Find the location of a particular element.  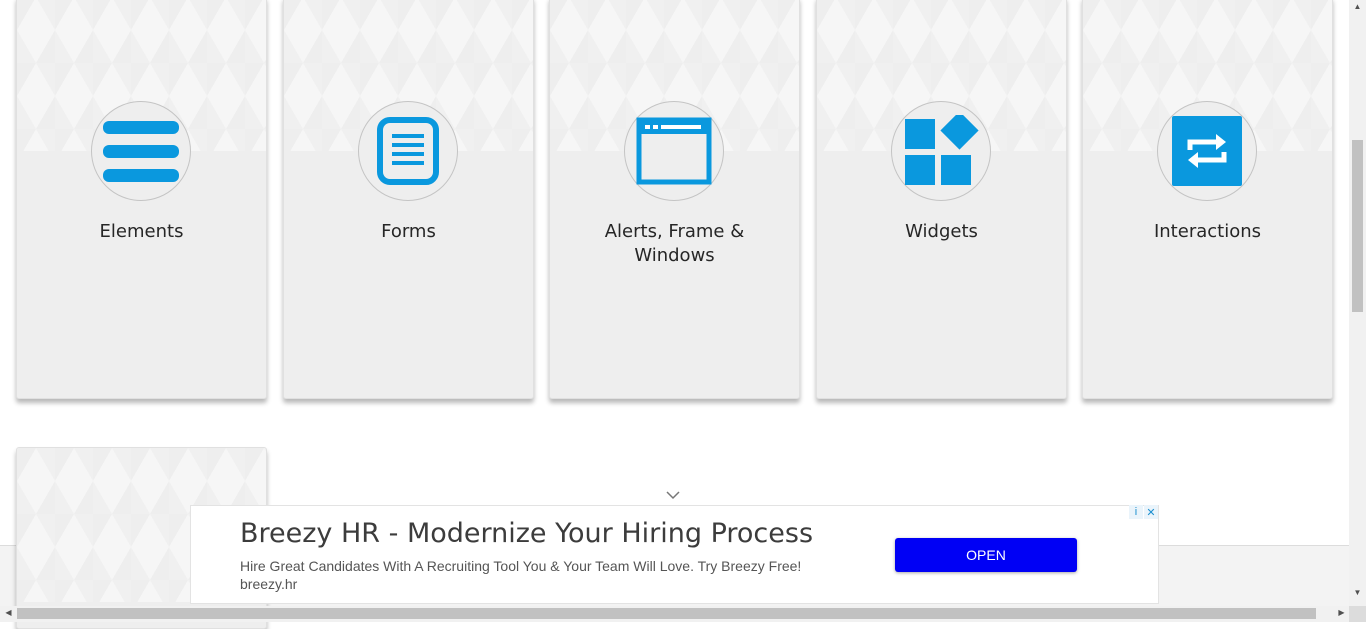

card-interactions: Interactions is located at coordinates (1207, 199).